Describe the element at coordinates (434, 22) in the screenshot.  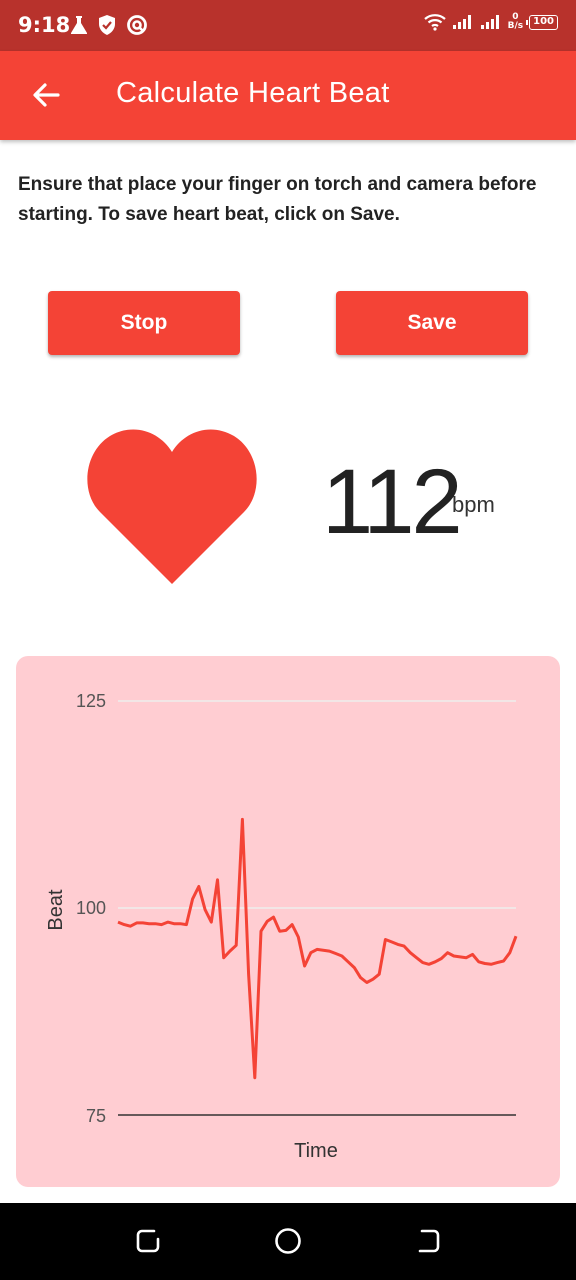
I see `wifi-icon` at that location.